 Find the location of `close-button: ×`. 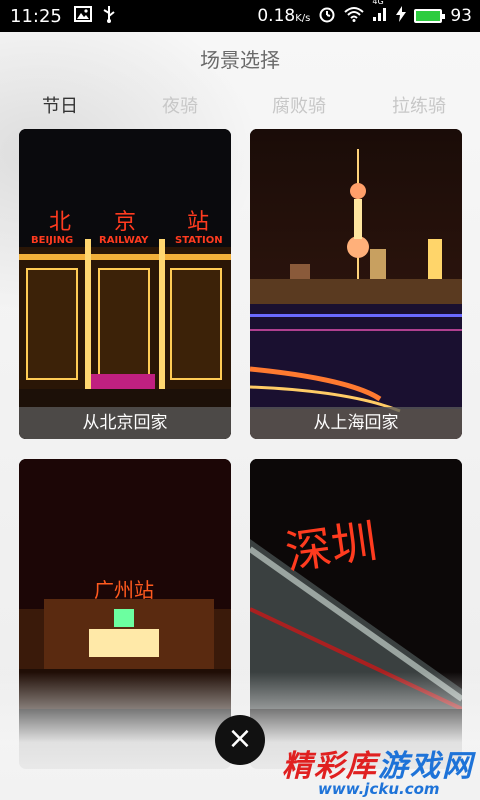

close-button: × is located at coordinates (240, 740).